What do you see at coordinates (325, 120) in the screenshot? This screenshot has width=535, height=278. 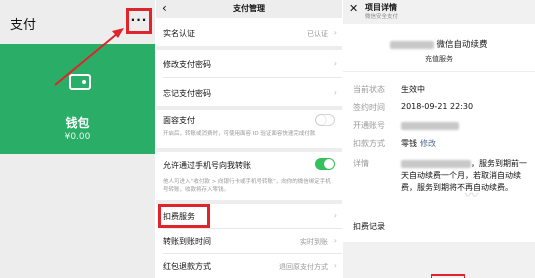 I see `face-pay-toggle` at bounding box center [325, 120].